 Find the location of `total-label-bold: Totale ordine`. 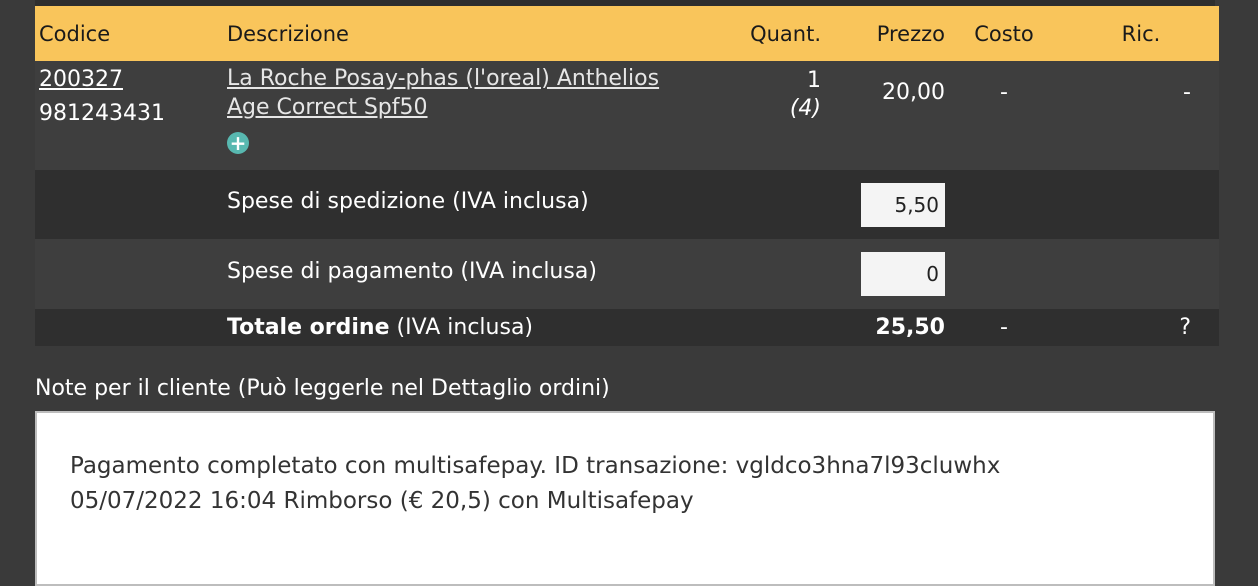

total-label-bold: Totale ordine is located at coordinates (308, 327).